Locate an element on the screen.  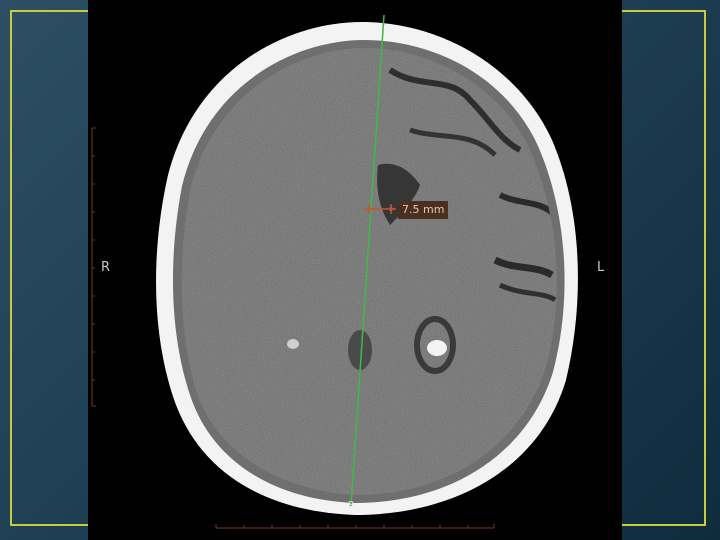
horizontal-ruler is located at coordinates (355, 526).